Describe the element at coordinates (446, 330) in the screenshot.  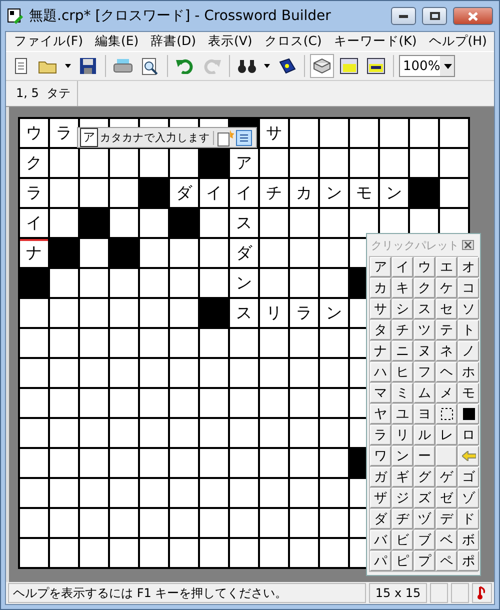
I see `palette-key: テ` at that location.